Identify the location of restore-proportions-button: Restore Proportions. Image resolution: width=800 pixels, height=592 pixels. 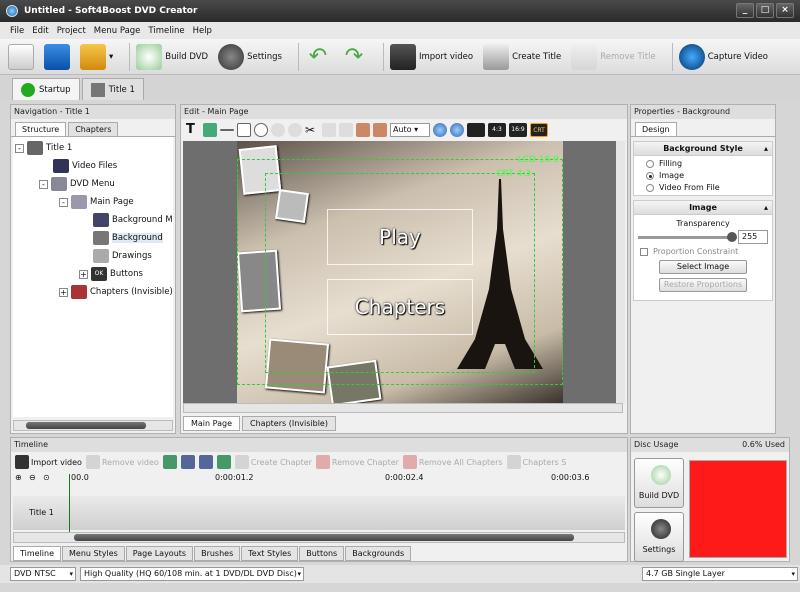
(703, 285).